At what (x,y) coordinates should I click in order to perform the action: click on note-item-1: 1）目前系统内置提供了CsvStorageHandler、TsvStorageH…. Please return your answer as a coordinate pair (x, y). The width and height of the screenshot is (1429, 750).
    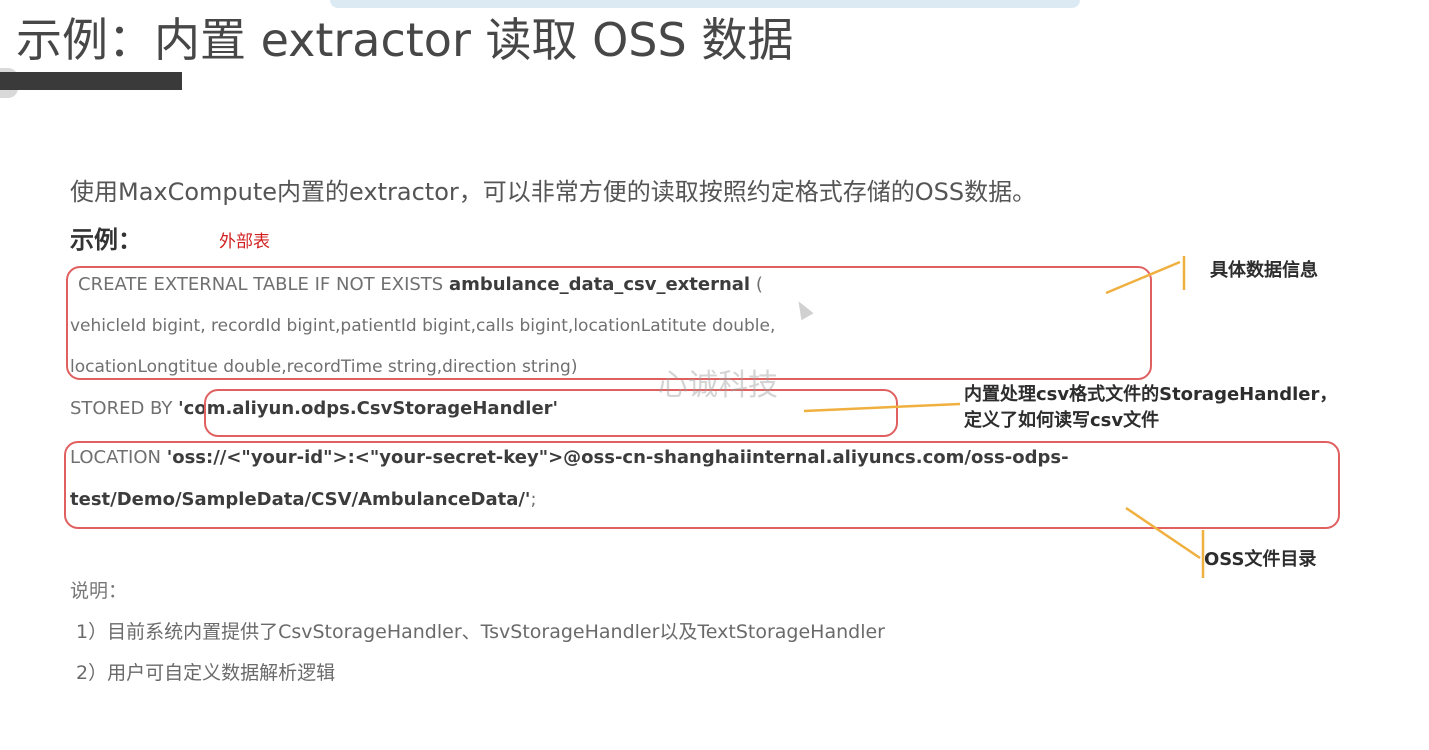
    Looking at the image, I should click on (480, 632).